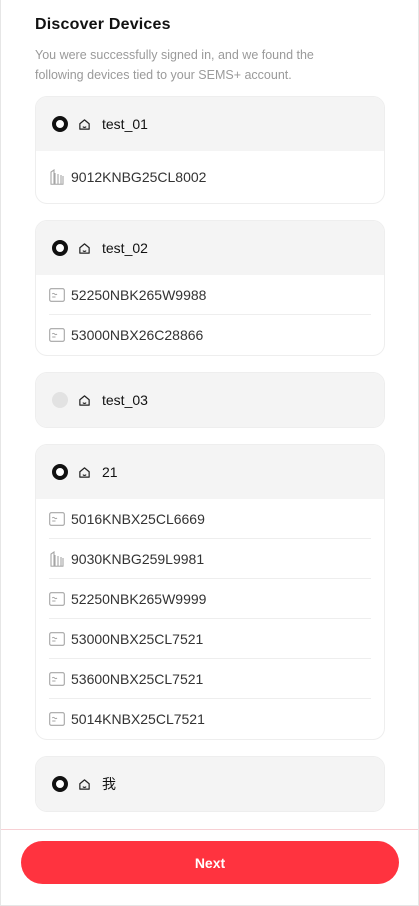 The image size is (419, 906). Describe the element at coordinates (110, 472) in the screenshot. I see `device-group-name: 21` at that location.